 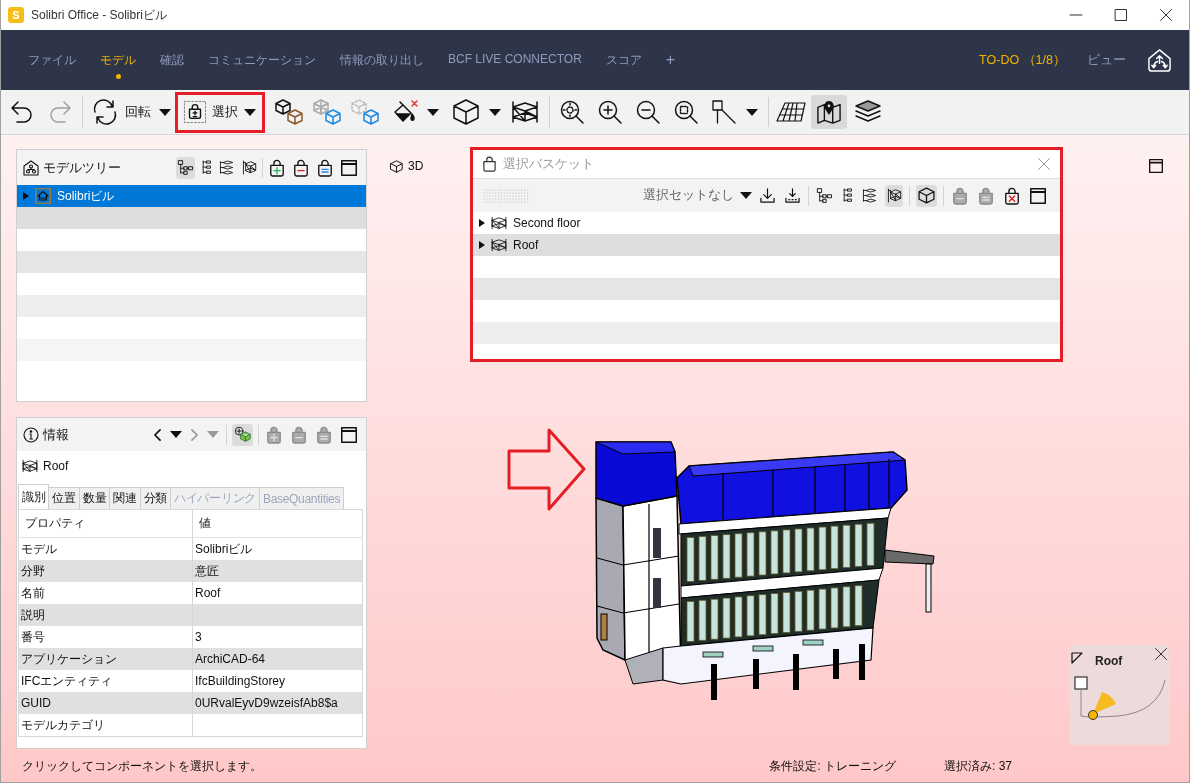 What do you see at coordinates (365, 112) in the screenshot?
I see `dashed-cube-icon` at bounding box center [365, 112].